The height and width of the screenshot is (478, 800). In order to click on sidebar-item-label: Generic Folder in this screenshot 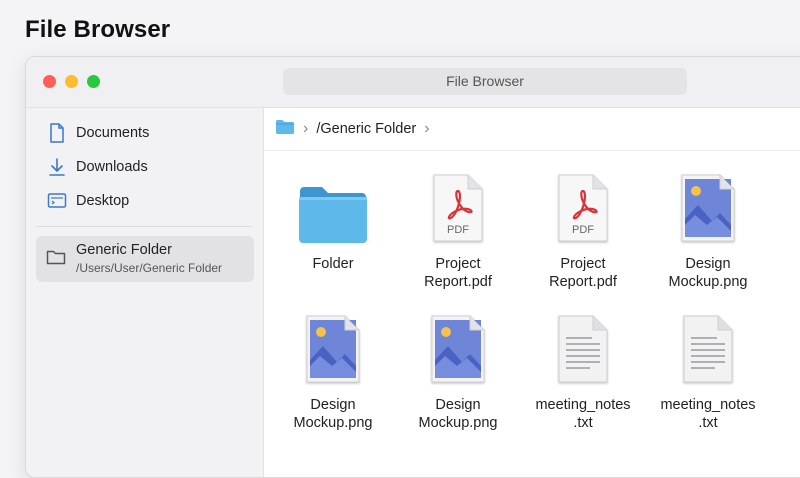, I will do `click(124, 250)`.